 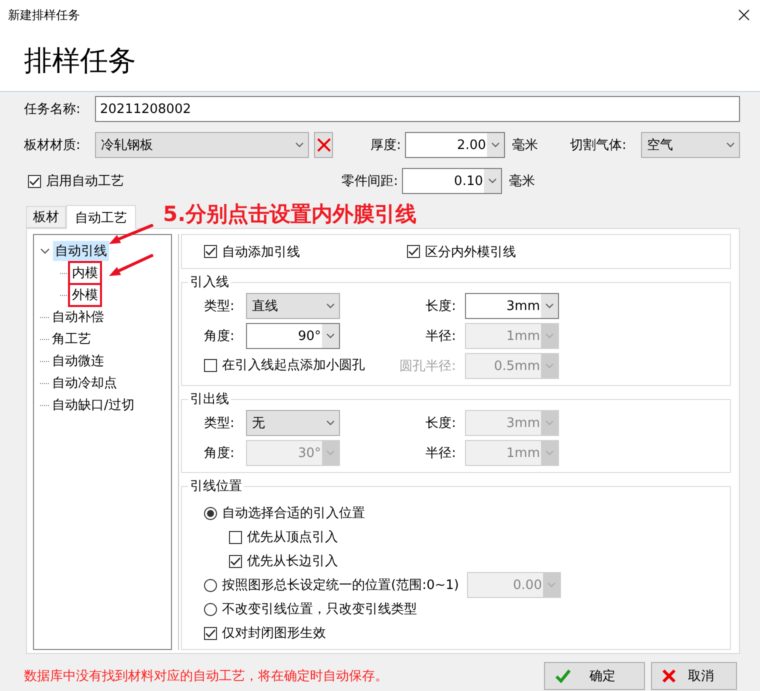 I want to click on spacing-field: 0.10, so click(x=452, y=181).